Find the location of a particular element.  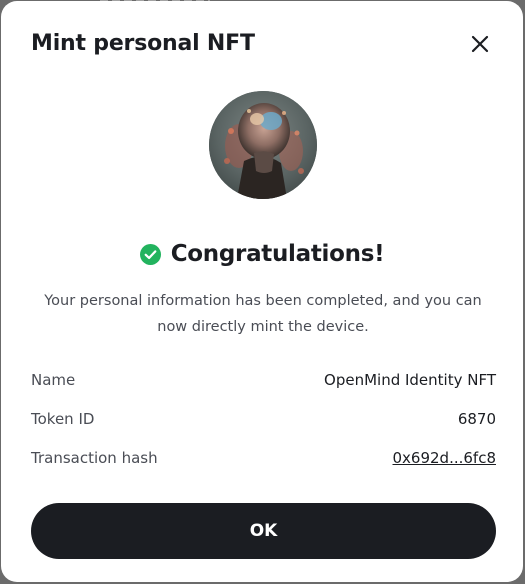

close-icon is located at coordinates (480, 44).